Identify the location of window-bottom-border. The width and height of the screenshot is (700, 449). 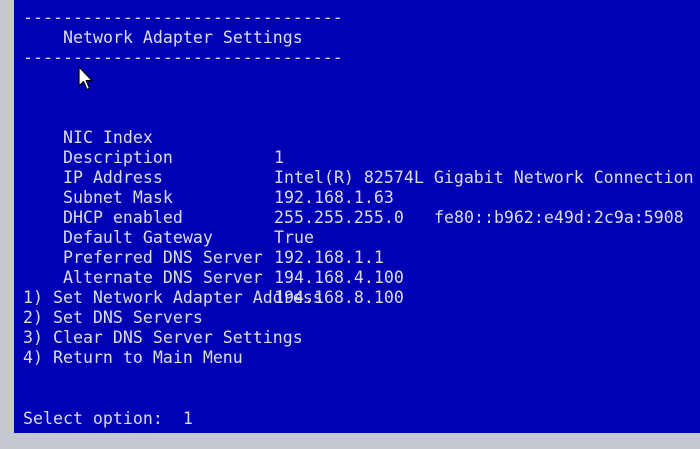
(350, 441).